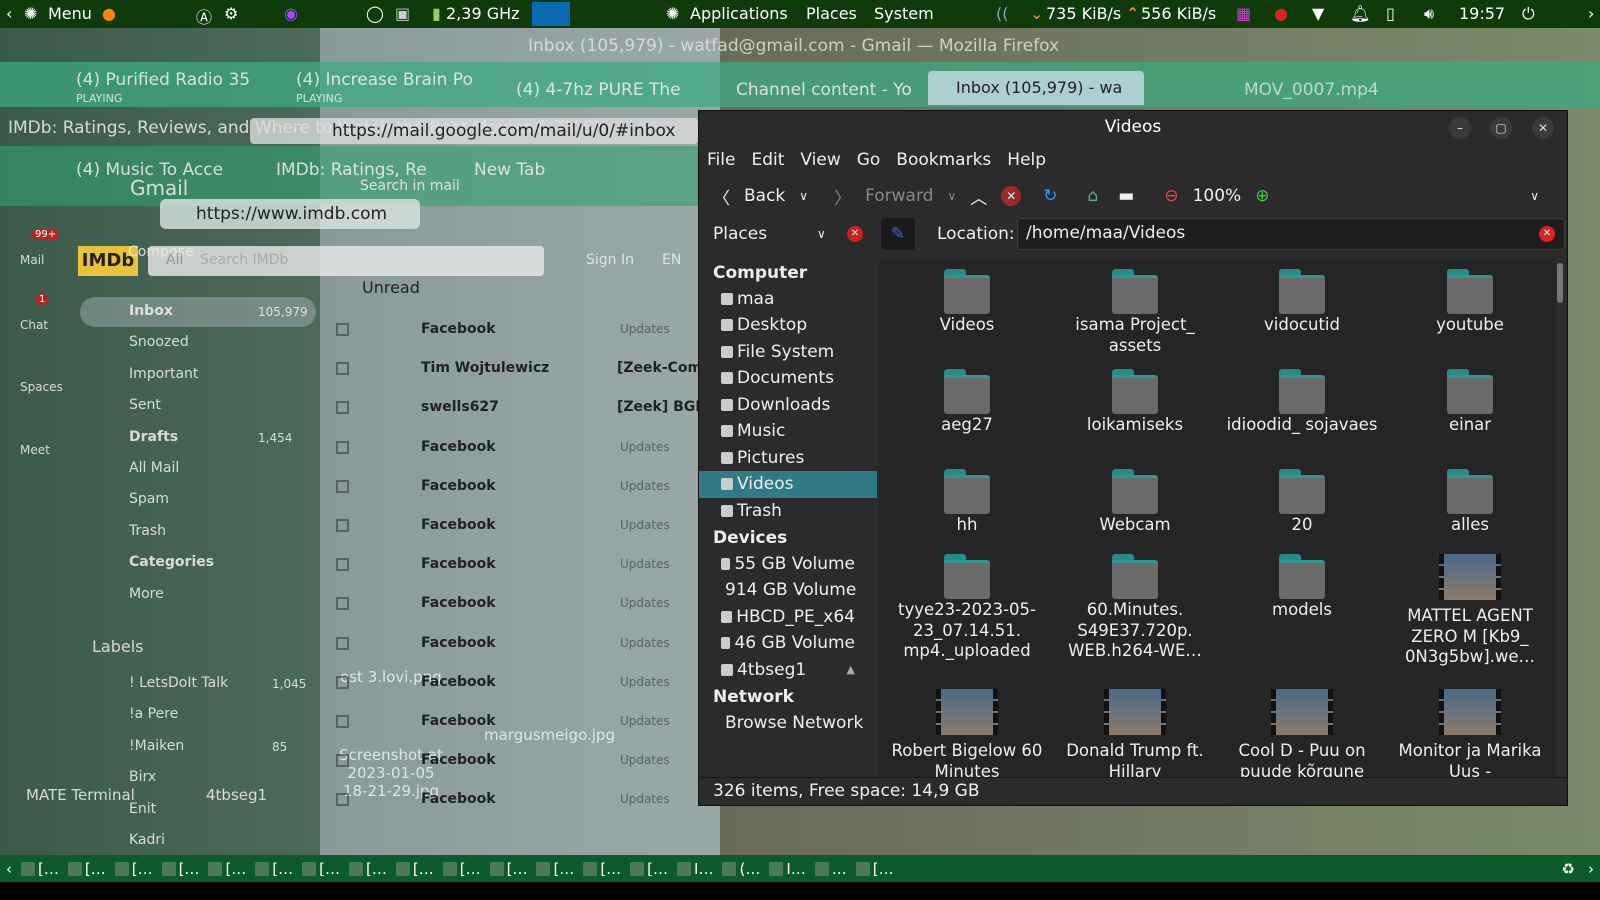 The image size is (1600, 900). I want to click on file-item: einar, so click(1470, 402).